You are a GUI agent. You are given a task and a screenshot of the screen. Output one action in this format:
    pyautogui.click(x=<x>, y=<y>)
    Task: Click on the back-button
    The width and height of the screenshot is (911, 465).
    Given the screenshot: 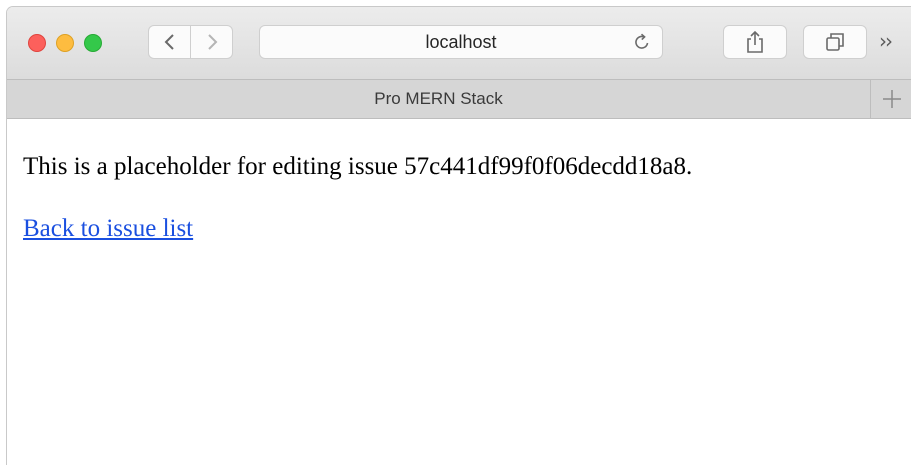 What is the action you would take?
    pyautogui.click(x=169, y=42)
    